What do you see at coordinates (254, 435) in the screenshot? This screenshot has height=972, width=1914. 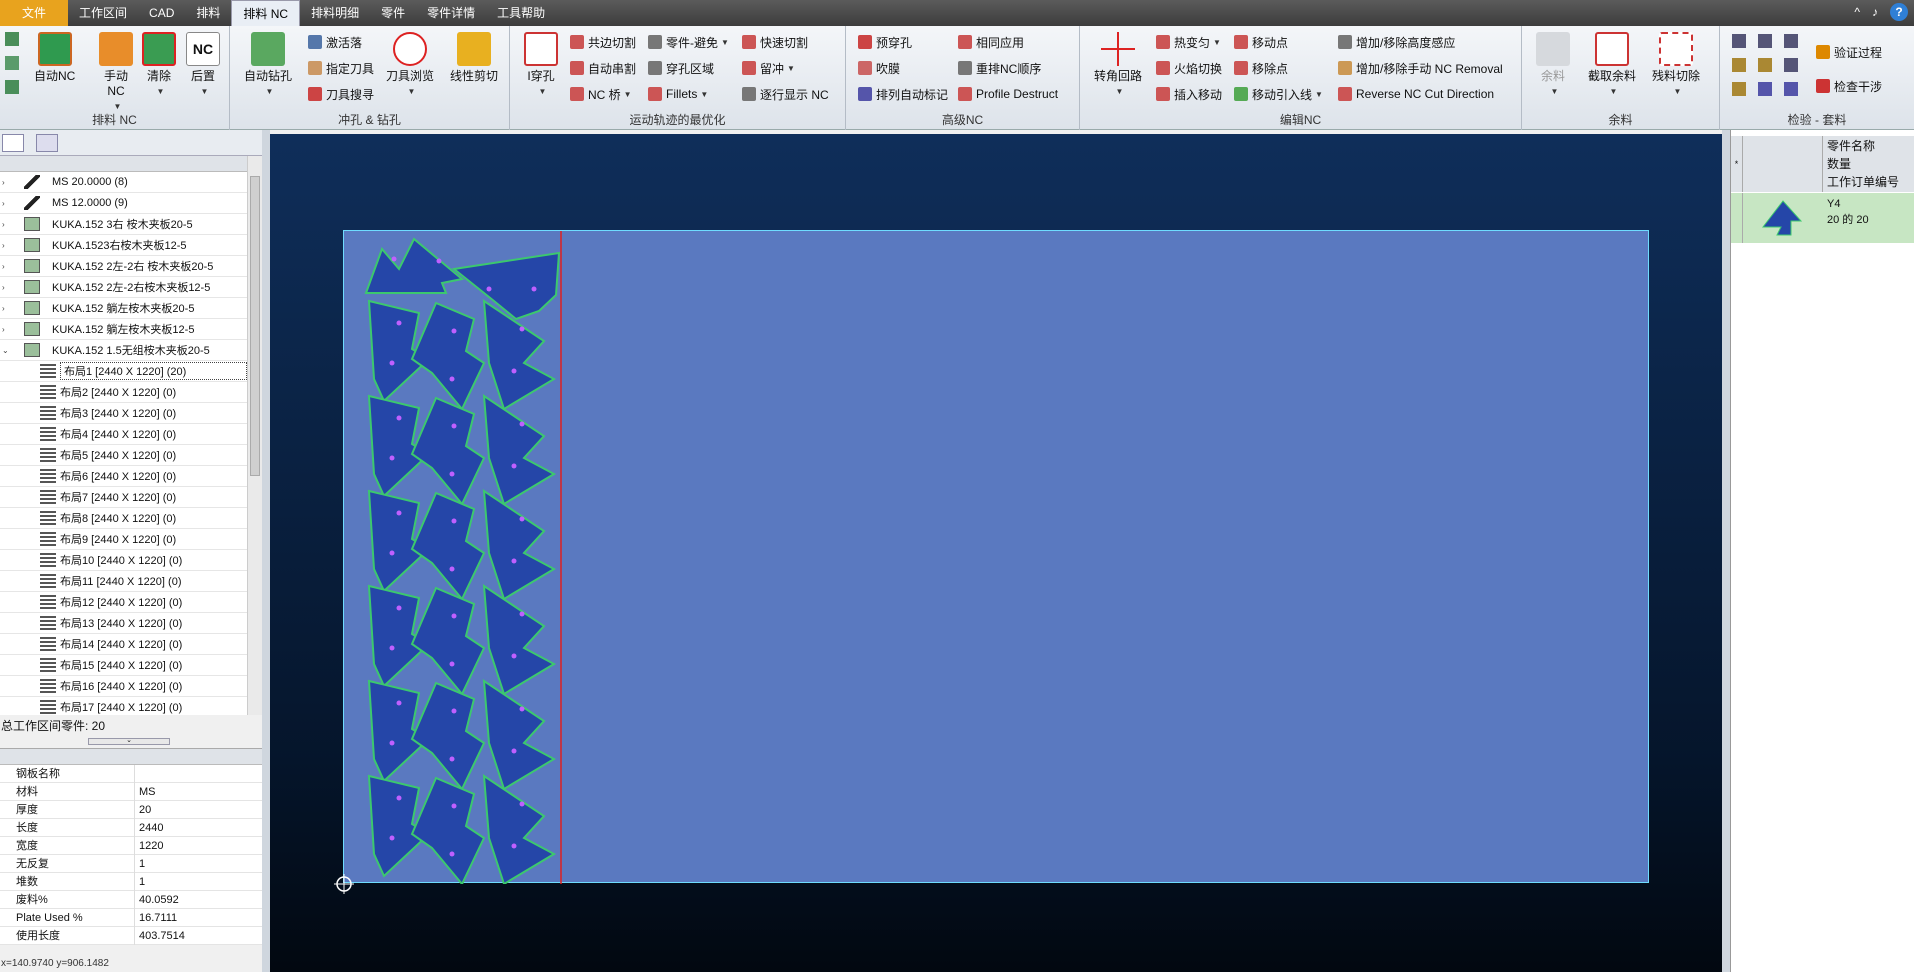 I see `tree-scrollbar` at bounding box center [254, 435].